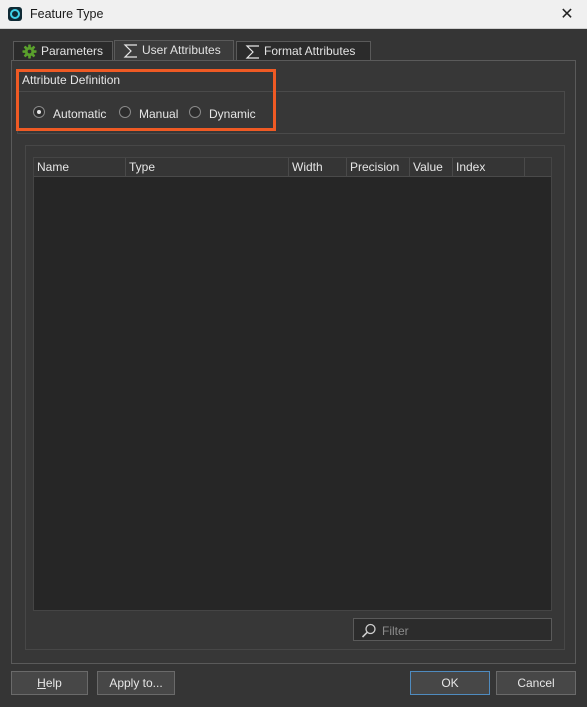 This screenshot has width=587, height=707. I want to click on close-button: ✕, so click(567, 14).